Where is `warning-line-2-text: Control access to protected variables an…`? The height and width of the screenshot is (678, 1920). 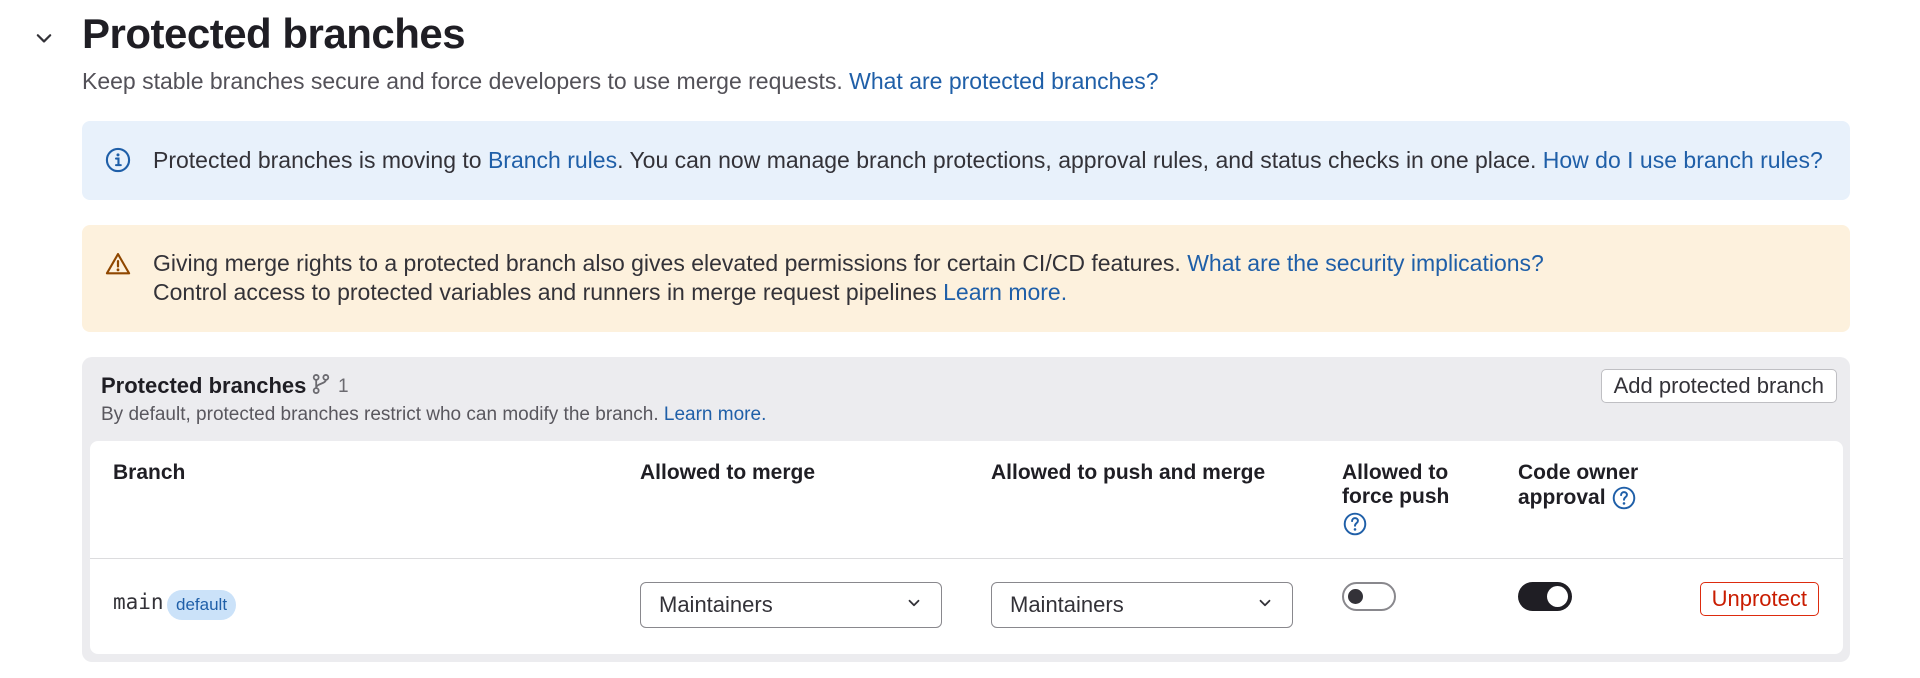 warning-line-2-text: Control access to protected variables an… is located at coordinates (545, 292).